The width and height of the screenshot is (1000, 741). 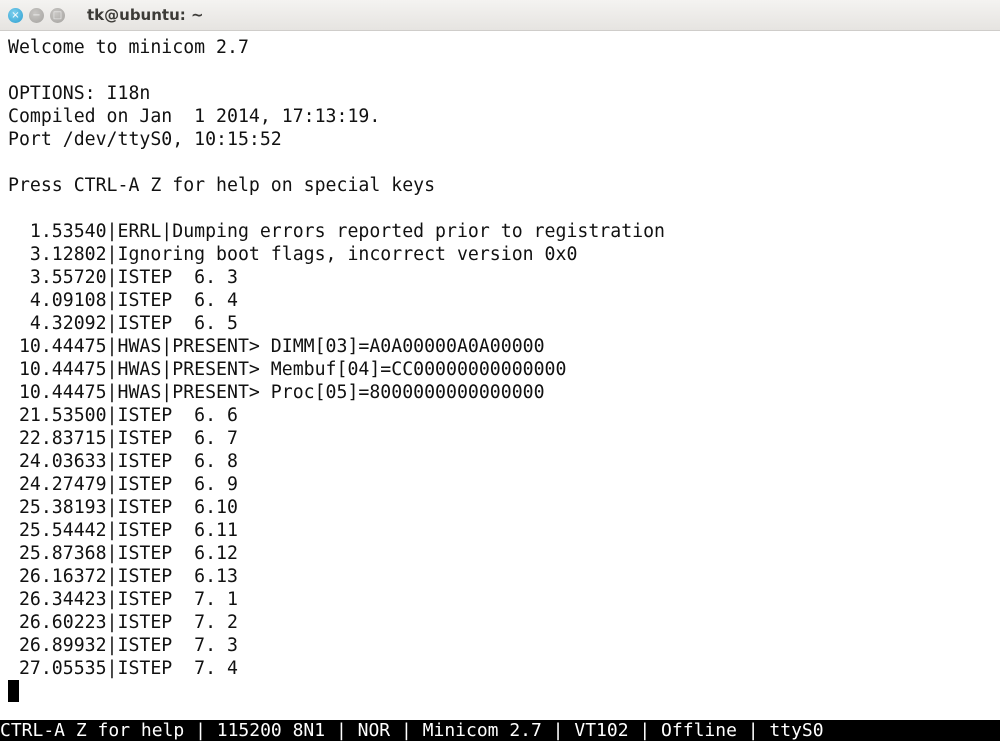 I want to click on terminal-line: 25.54442|ISTEP 6.11, so click(x=123, y=530).